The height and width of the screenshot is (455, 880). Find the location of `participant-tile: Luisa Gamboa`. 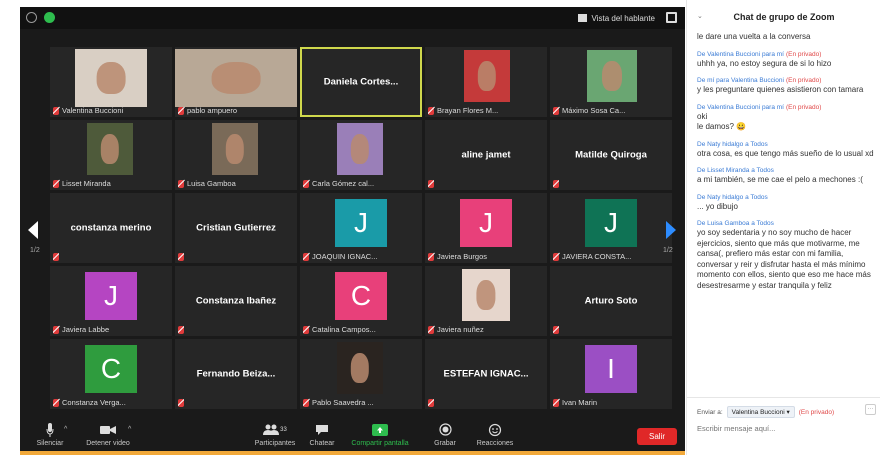

participant-tile: Luisa Gamboa is located at coordinates (236, 155).